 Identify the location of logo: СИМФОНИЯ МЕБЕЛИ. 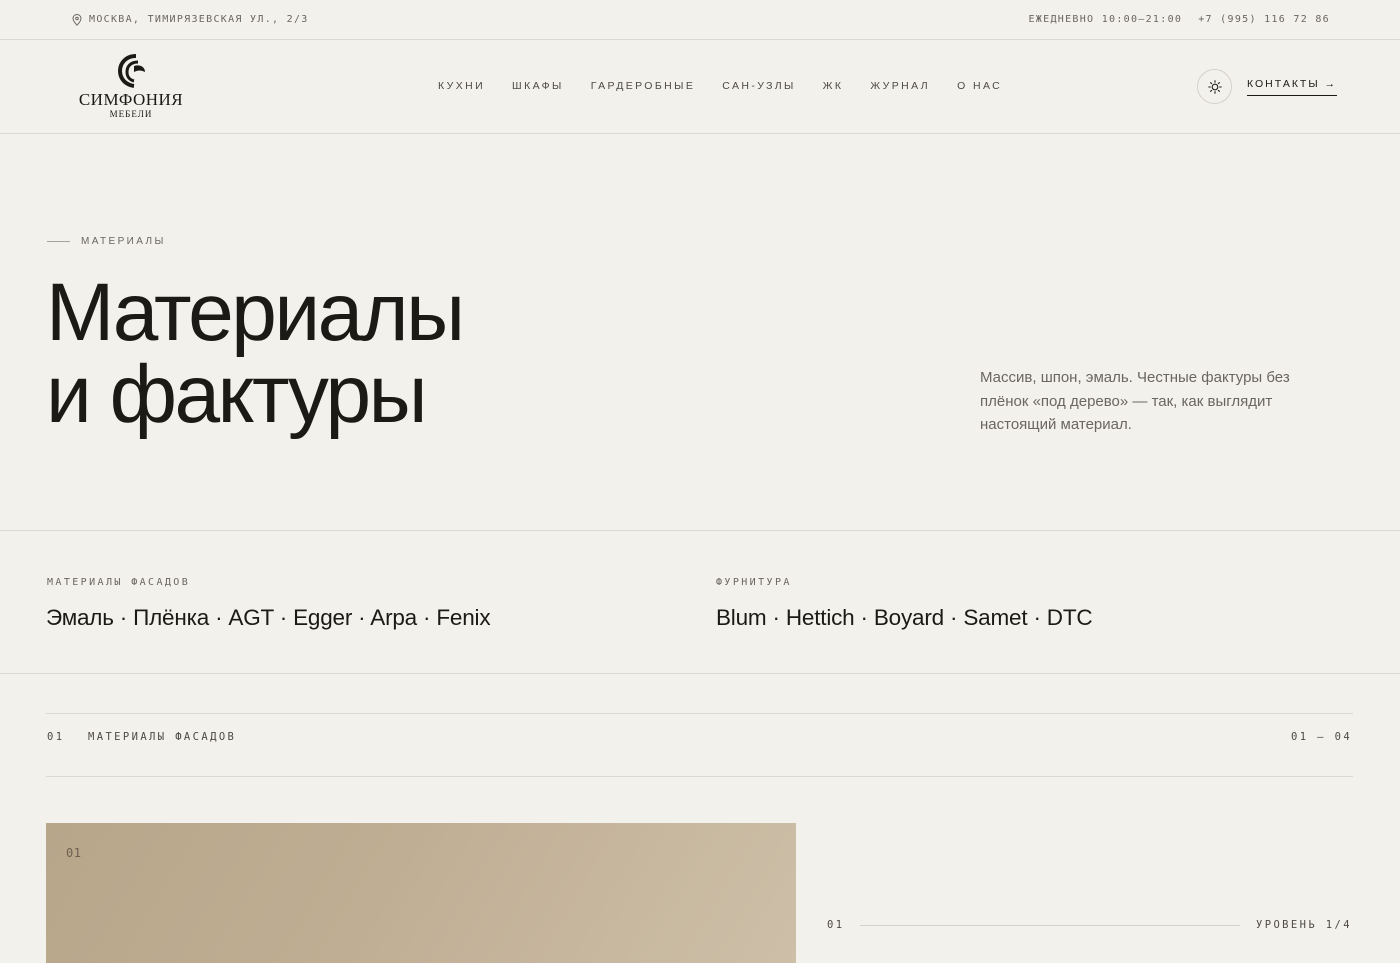
(131, 87).